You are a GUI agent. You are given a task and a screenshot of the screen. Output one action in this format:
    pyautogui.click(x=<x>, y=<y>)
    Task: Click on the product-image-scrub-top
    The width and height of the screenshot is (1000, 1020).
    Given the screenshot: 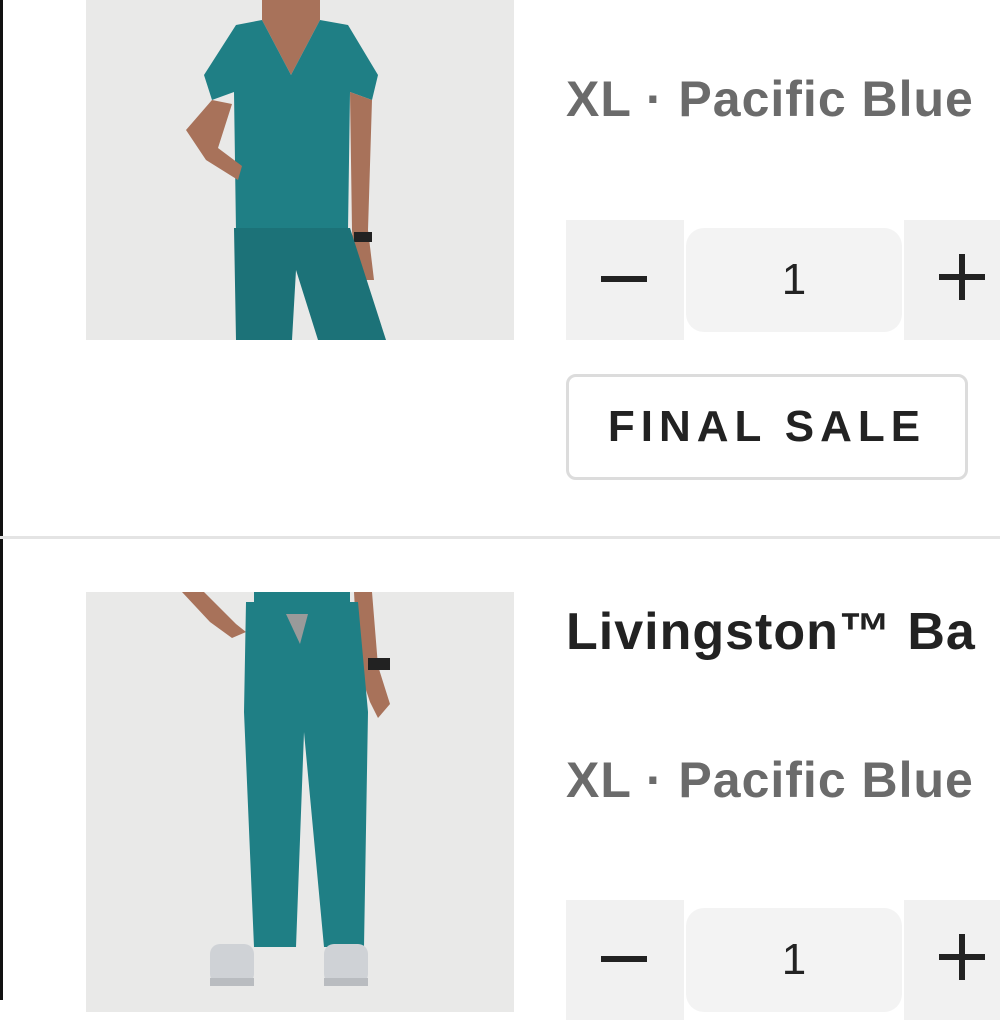 What is the action you would take?
    pyautogui.click(x=300, y=170)
    